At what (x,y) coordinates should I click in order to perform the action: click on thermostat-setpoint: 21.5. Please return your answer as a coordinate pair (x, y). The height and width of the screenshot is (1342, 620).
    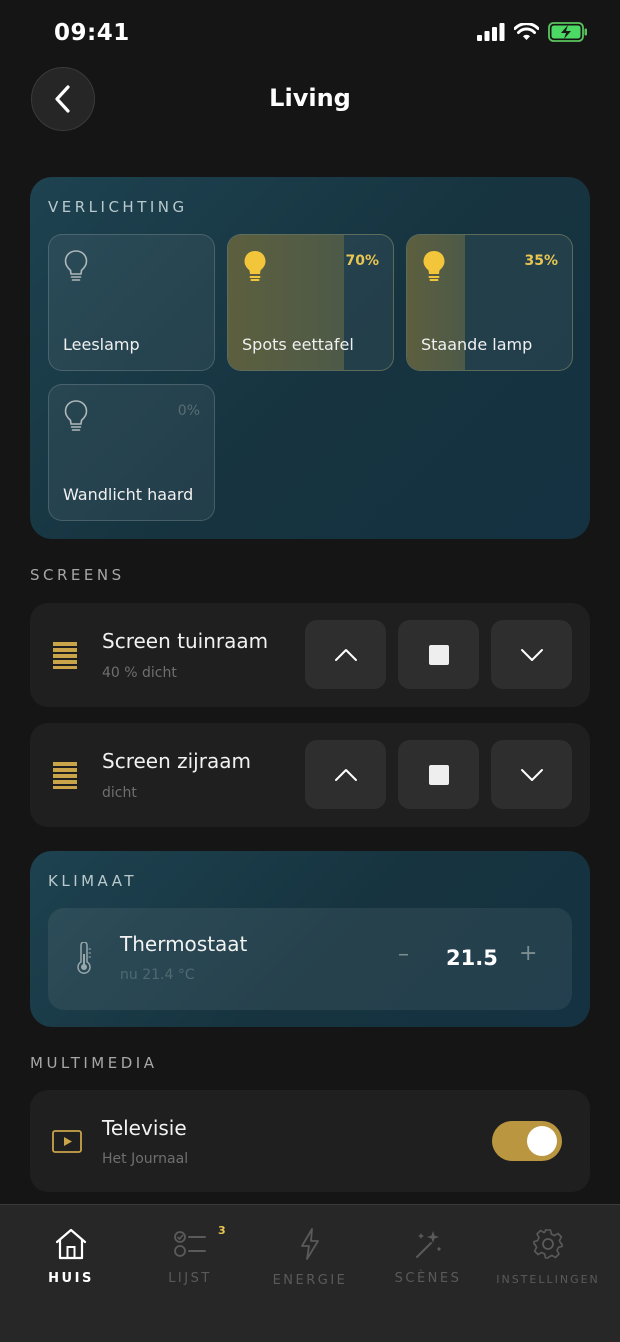
    Looking at the image, I should click on (472, 958).